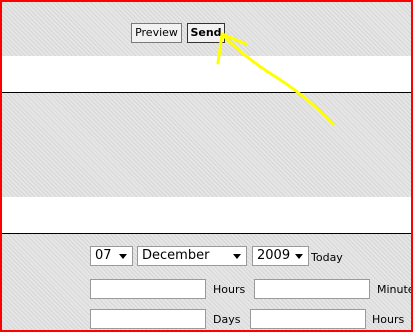  What do you see at coordinates (227, 319) in the screenshot?
I see `days-label: Days` at bounding box center [227, 319].